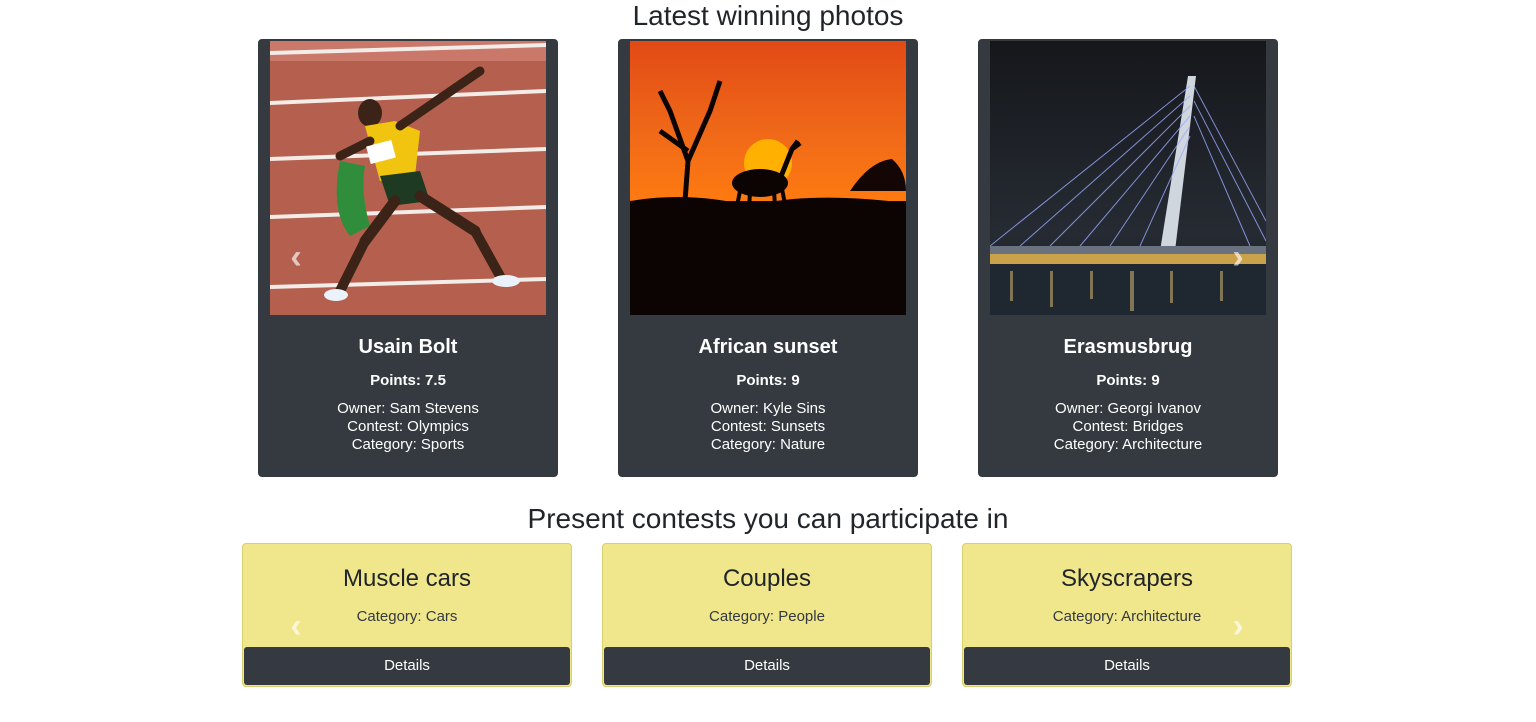 This screenshot has width=1536, height=722. Describe the element at coordinates (408, 347) in the screenshot. I see `photo-title: Usain Bolt` at that location.